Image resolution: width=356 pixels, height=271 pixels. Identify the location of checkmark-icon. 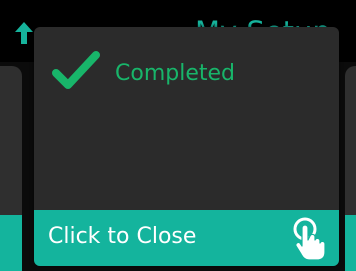
(76, 70).